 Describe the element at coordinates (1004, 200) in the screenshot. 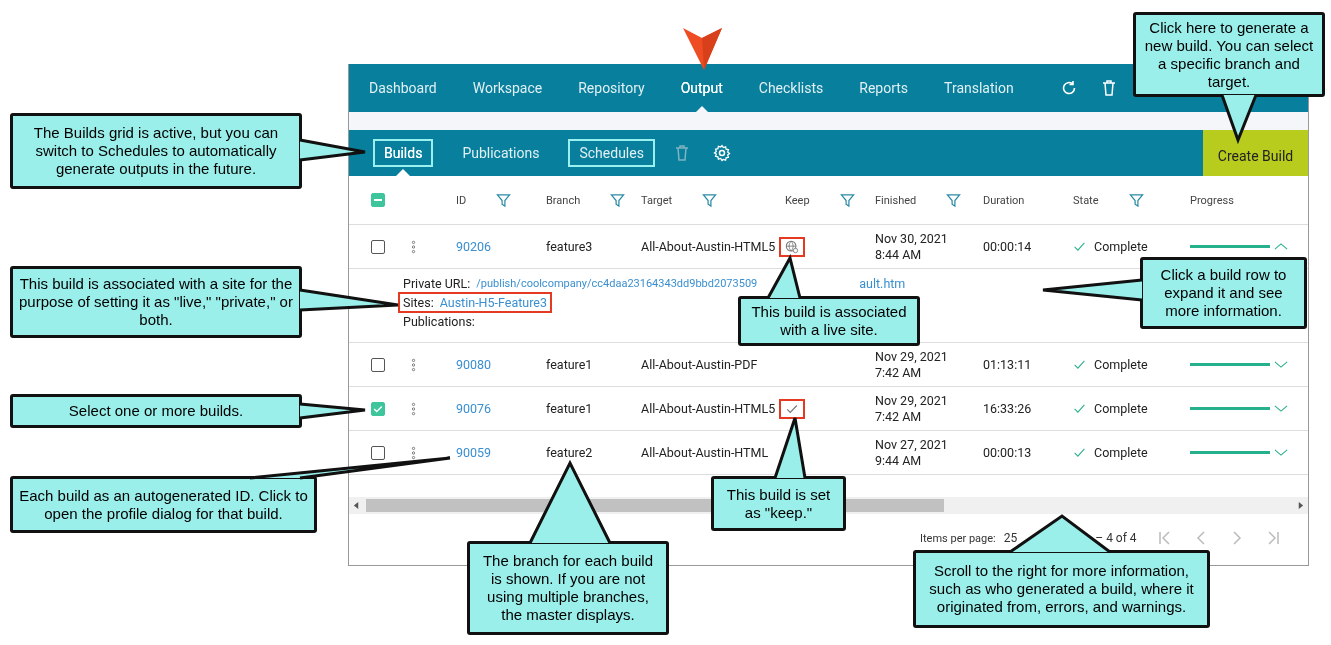

I see `column-header: Duration` at that location.